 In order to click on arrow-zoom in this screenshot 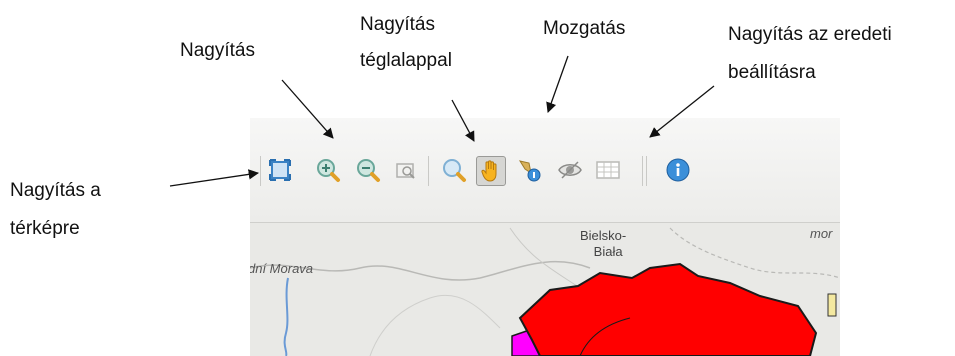, I will do `click(307, 109)`.